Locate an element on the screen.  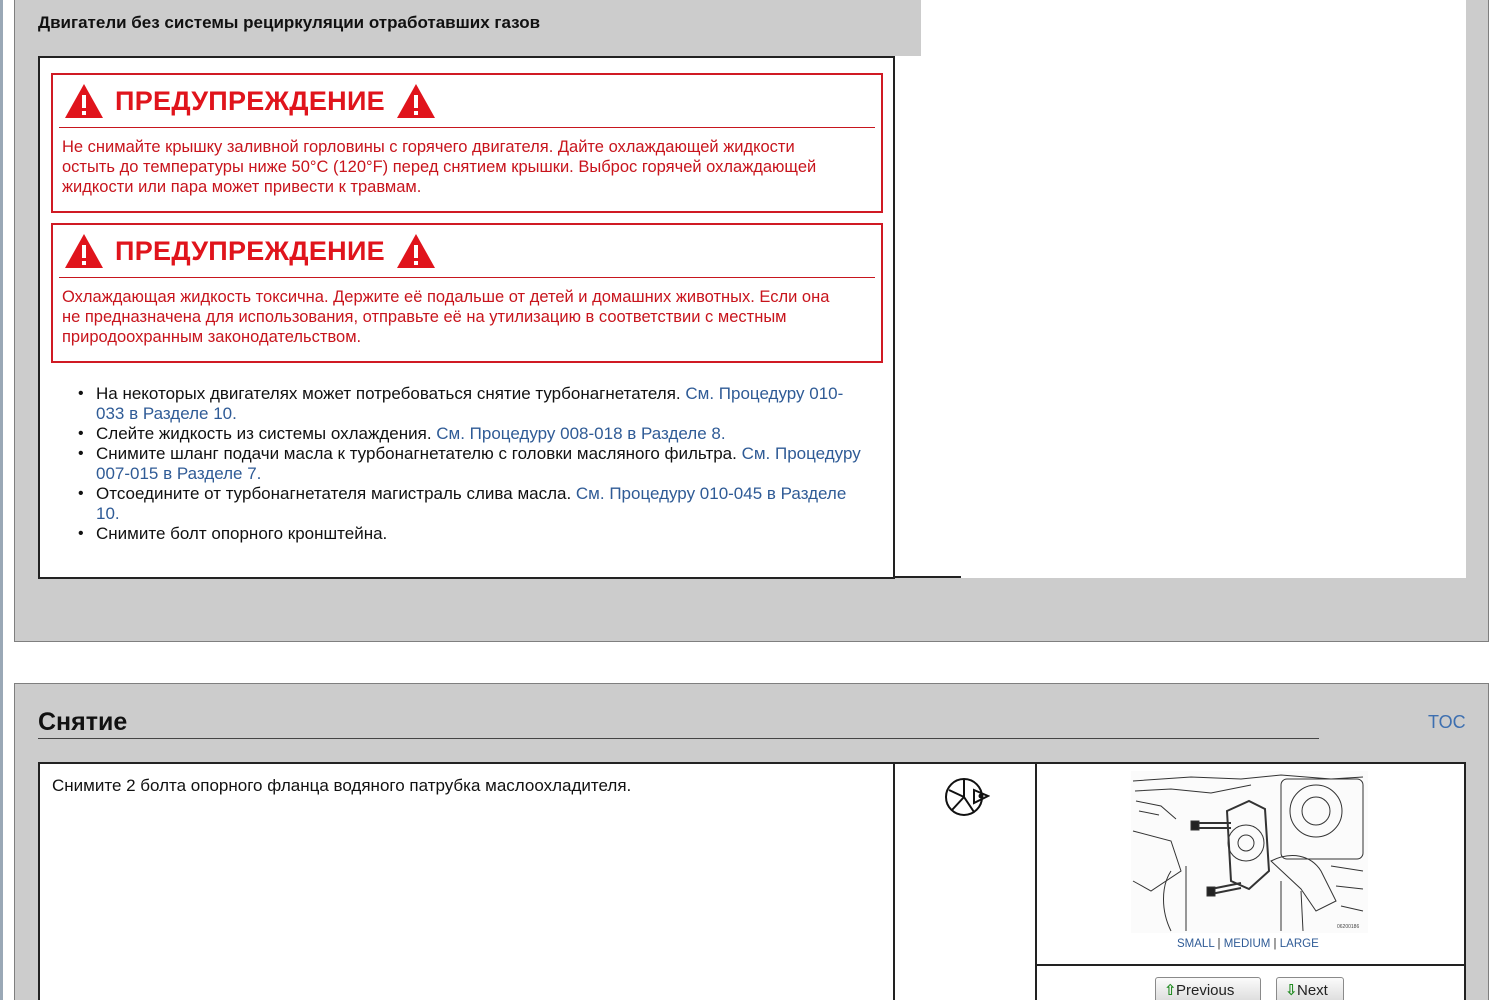
arrow-up-icon: ⇧ is located at coordinates (1170, 990).